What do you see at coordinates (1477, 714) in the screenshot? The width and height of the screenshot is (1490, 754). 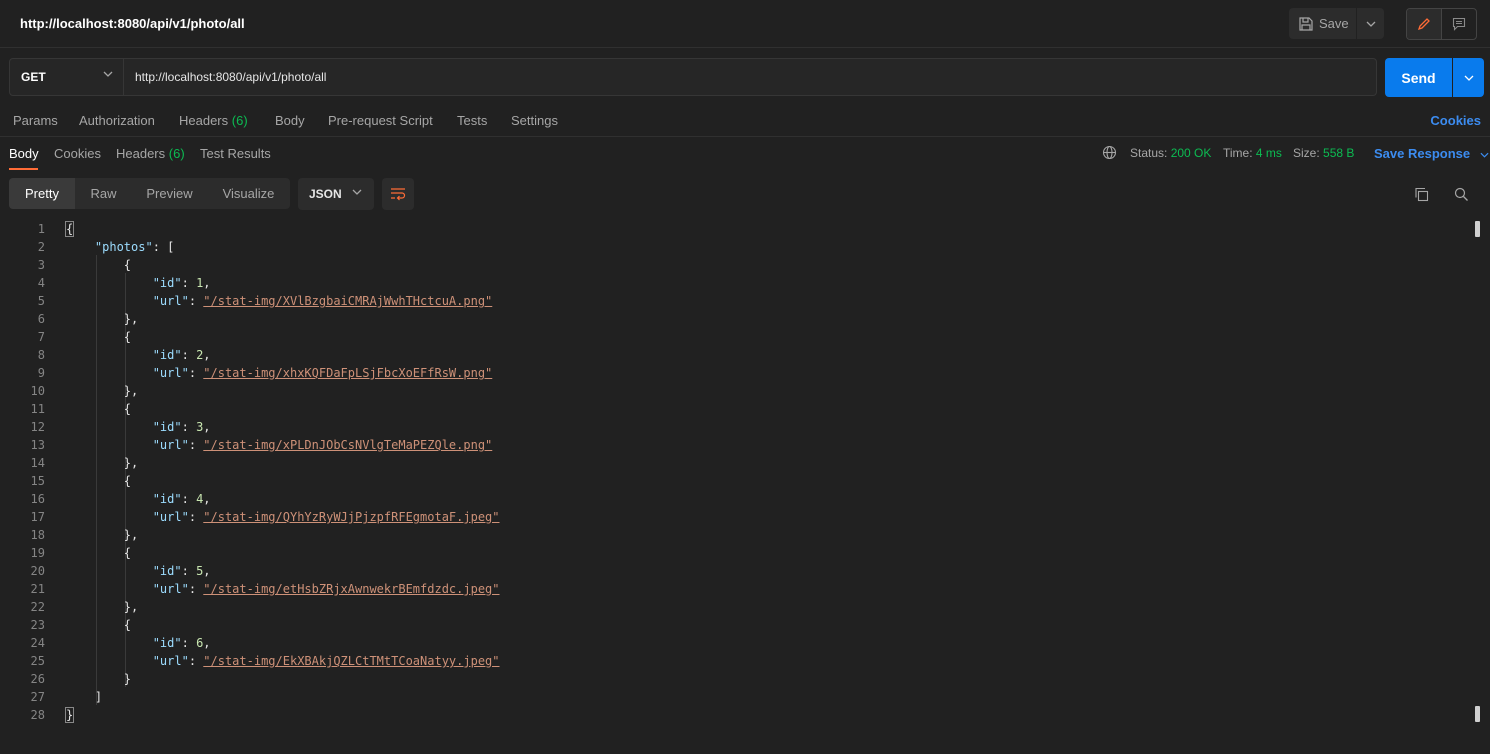 I see `vertical-scrollbar-bottom` at bounding box center [1477, 714].